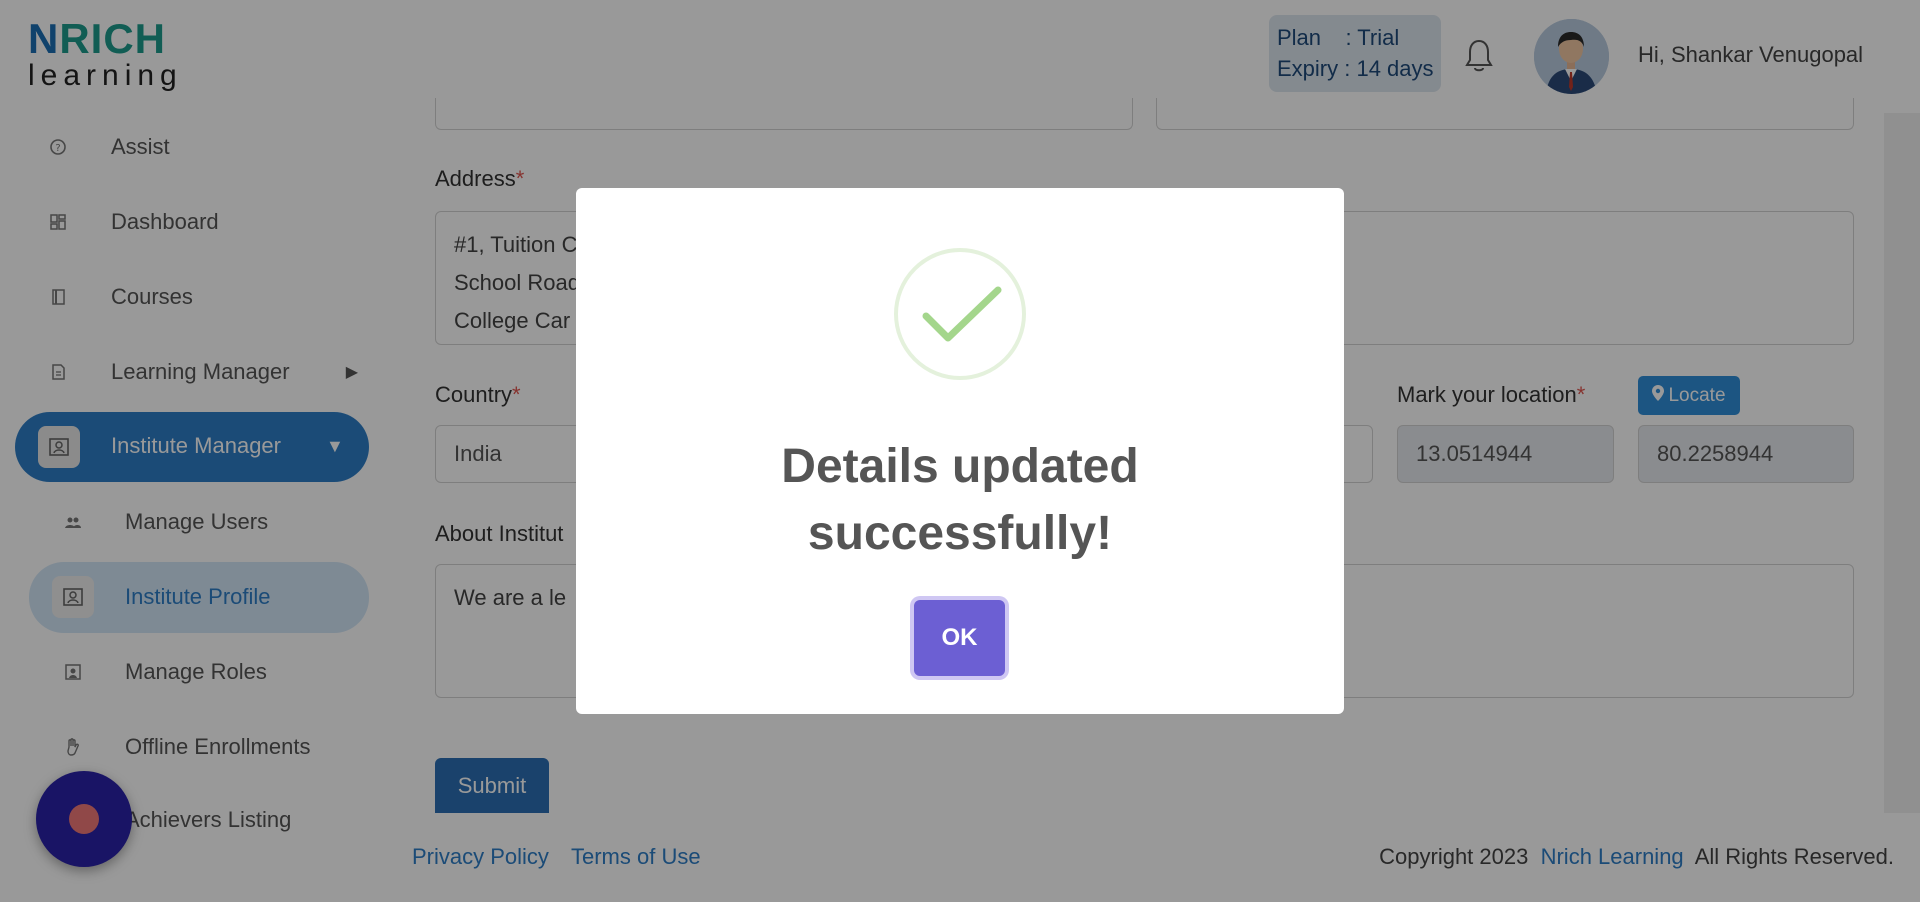  Describe the element at coordinates (960, 533) in the screenshot. I see `modal-title-line: successfully!` at that location.